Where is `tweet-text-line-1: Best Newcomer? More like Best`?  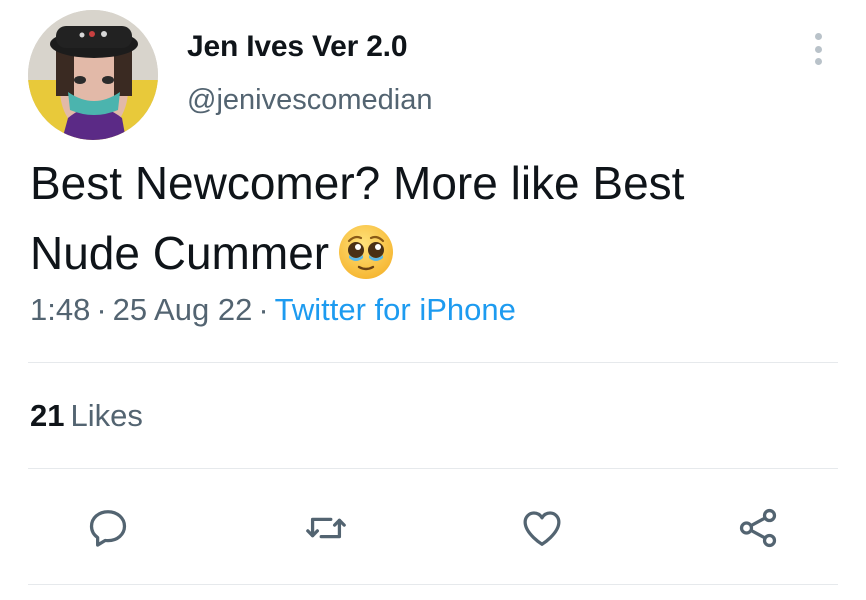 tweet-text-line-1: Best Newcomer? More like Best is located at coordinates (357, 183).